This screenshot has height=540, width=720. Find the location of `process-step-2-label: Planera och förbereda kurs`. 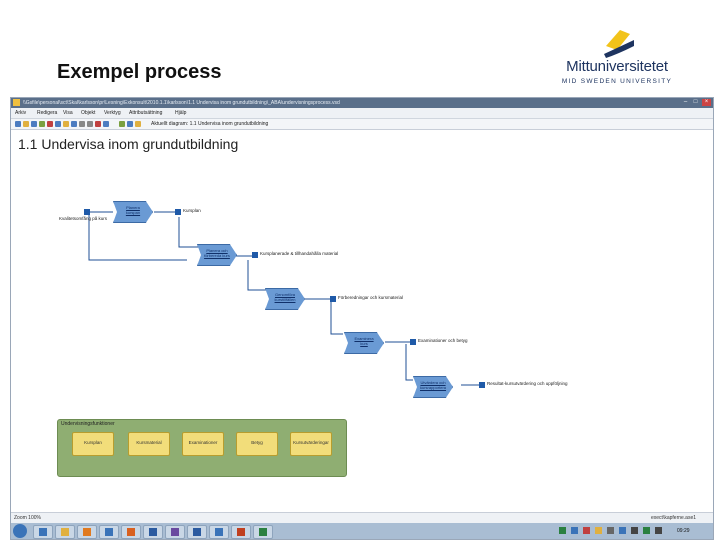

process-step-2-label: Planera och förbereda kurs is located at coordinates (217, 253).